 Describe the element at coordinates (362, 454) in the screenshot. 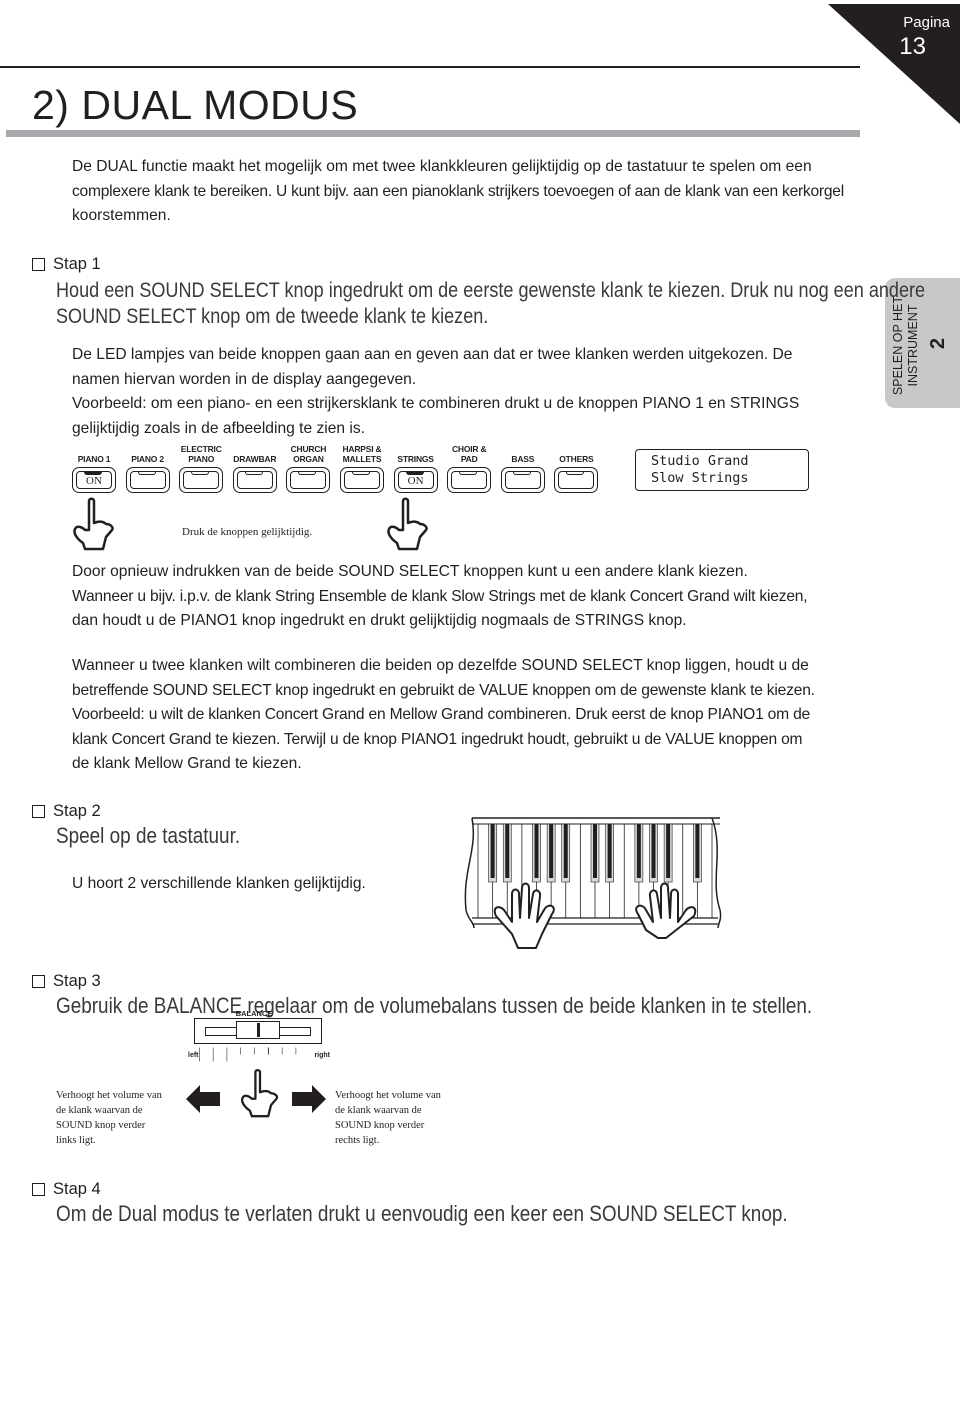

I see `sound-select-button-label: HARPSI & MALLETS` at that location.